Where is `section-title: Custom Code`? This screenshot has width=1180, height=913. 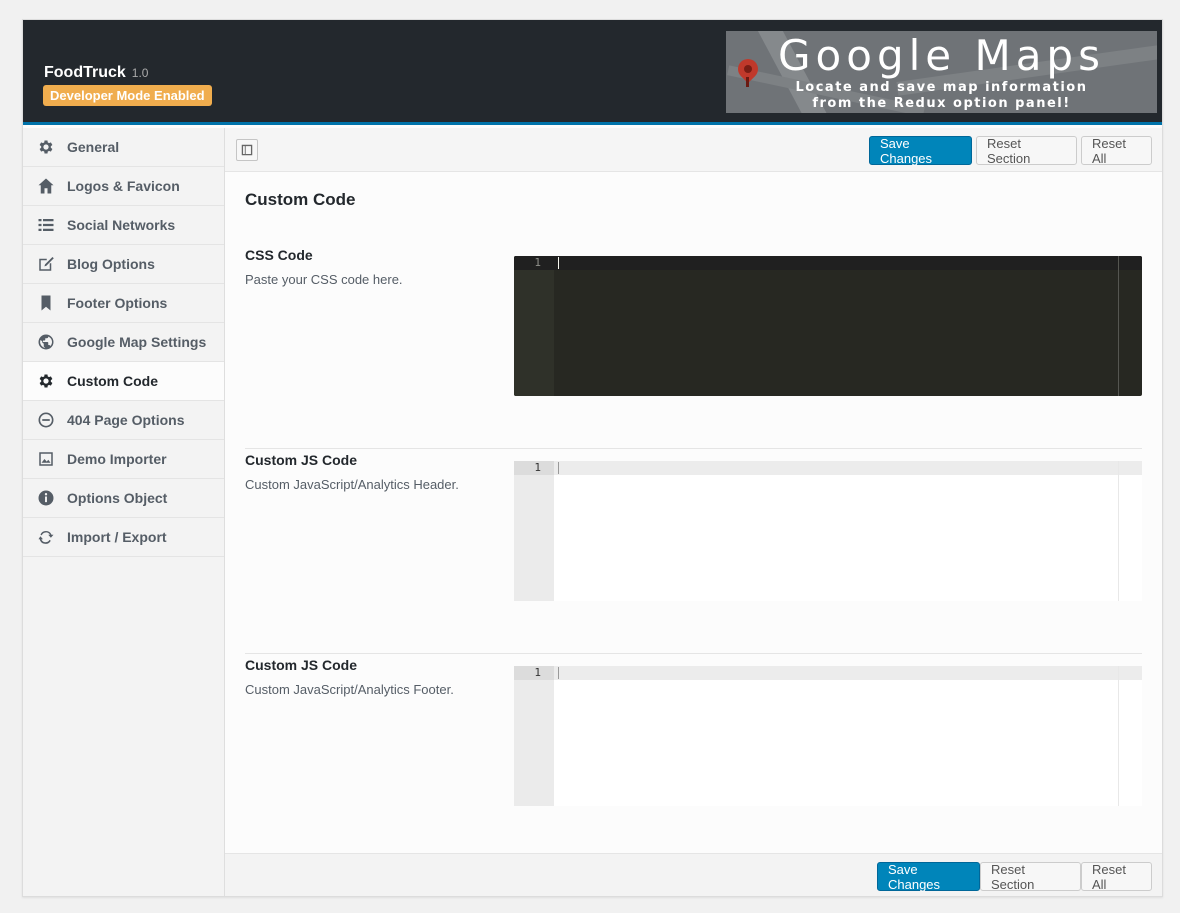
section-title: Custom Code is located at coordinates (300, 199).